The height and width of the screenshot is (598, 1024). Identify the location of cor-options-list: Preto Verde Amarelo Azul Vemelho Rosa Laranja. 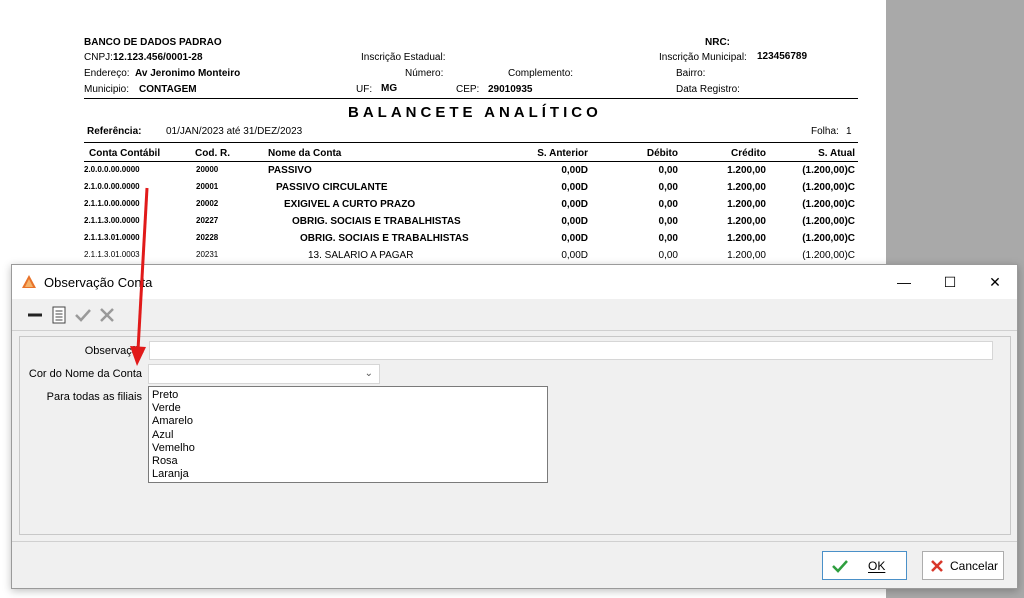
(348, 434).